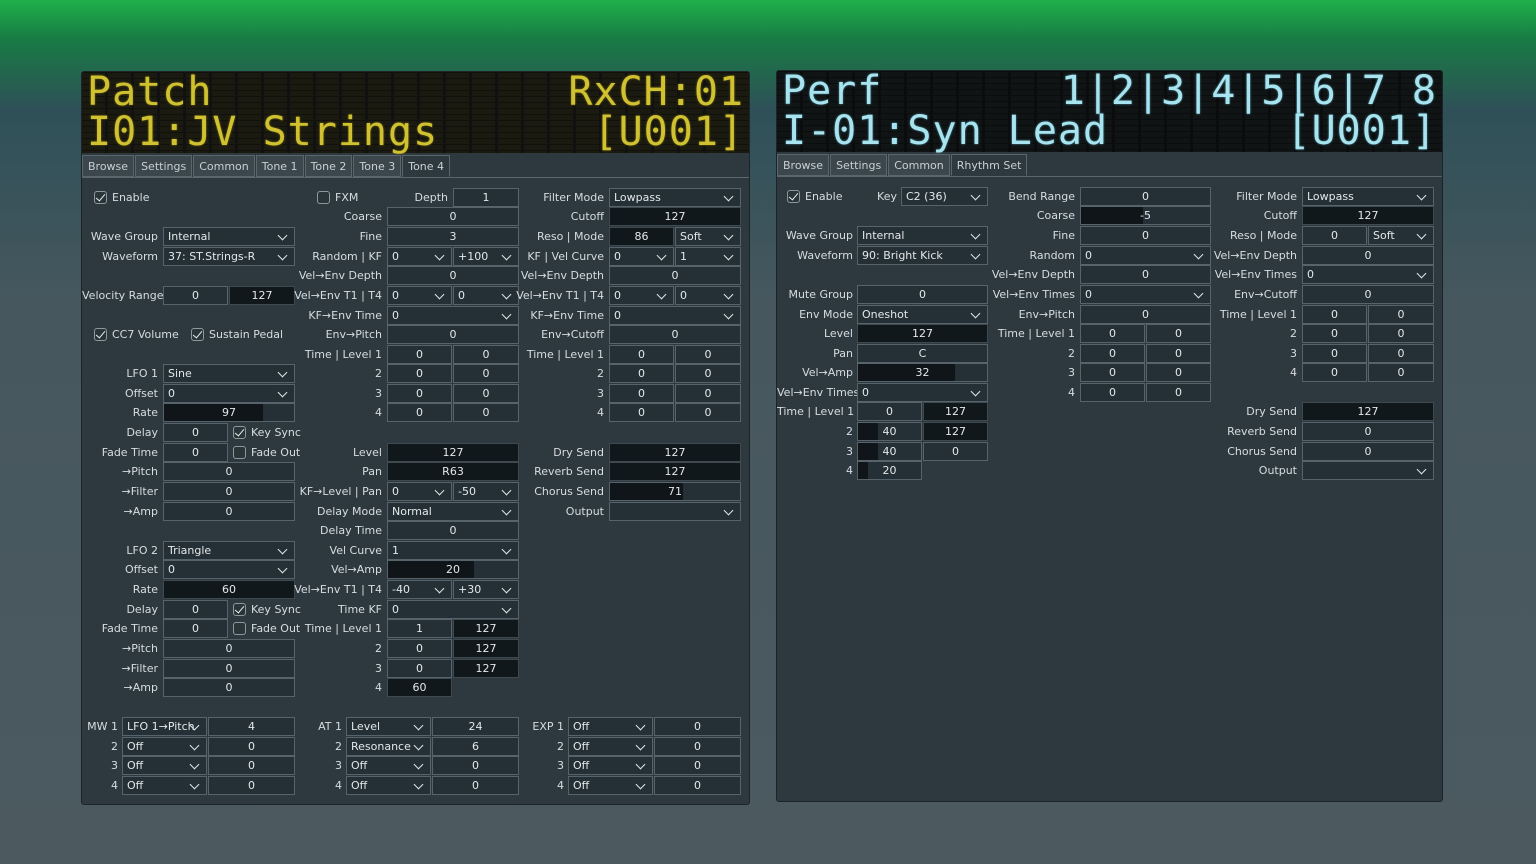  What do you see at coordinates (419, 589) in the screenshot?
I see `amp-t1-select: -40` at bounding box center [419, 589].